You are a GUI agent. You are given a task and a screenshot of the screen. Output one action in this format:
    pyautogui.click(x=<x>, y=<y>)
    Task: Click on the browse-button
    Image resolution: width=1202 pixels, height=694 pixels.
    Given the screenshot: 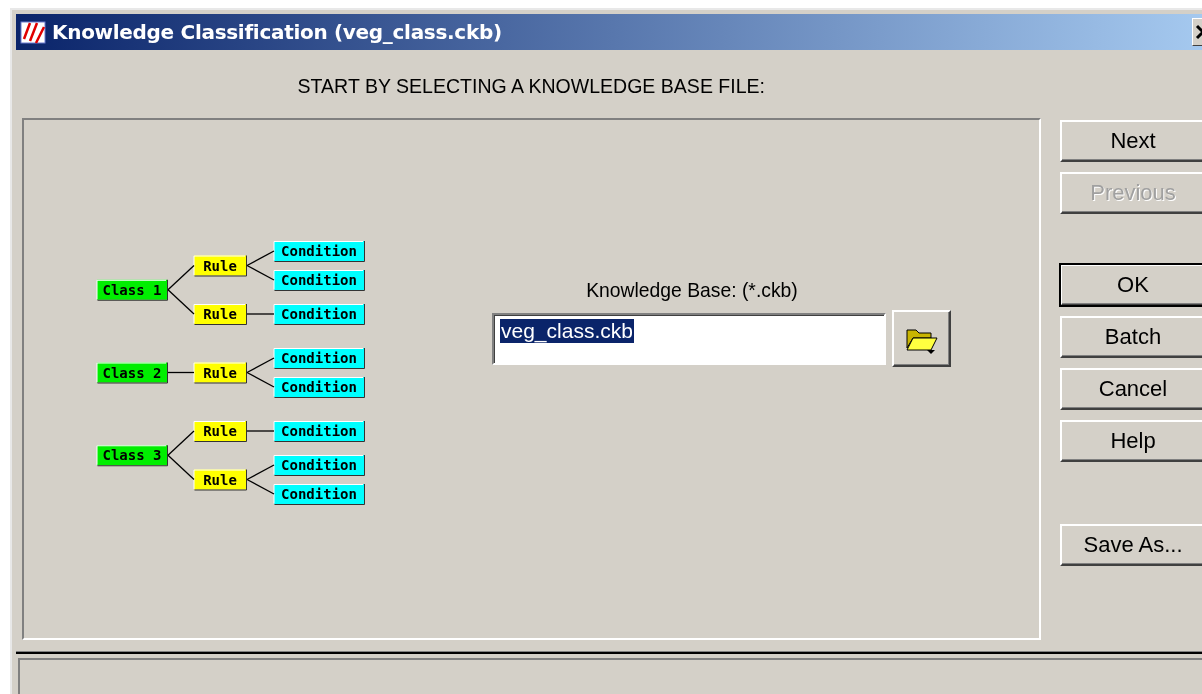 What is the action you would take?
    pyautogui.click(x=921, y=338)
    